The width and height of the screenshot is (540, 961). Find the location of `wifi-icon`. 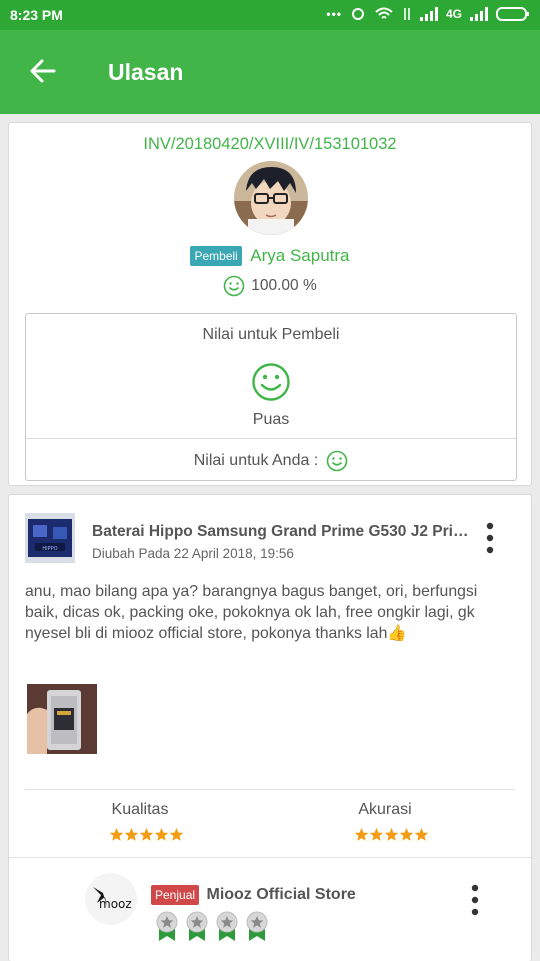

wifi-icon is located at coordinates (384, 13).